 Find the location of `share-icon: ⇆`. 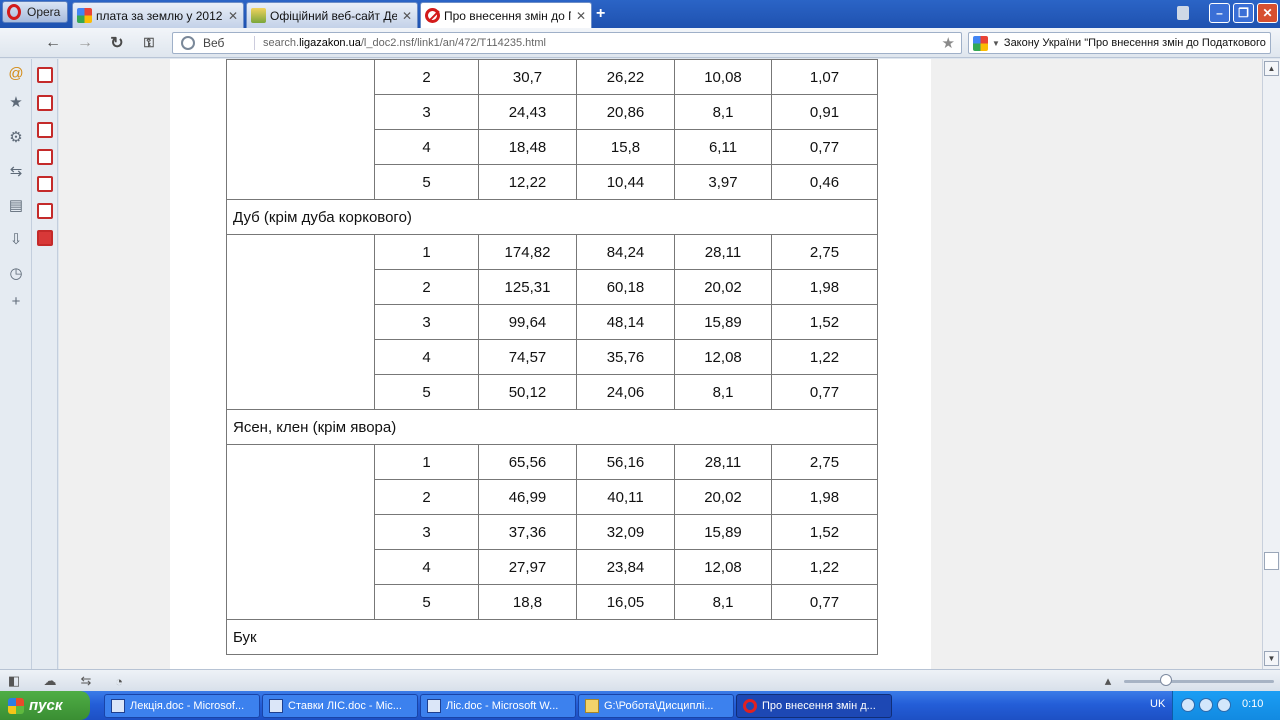

share-icon: ⇆ is located at coordinates (16, 171).